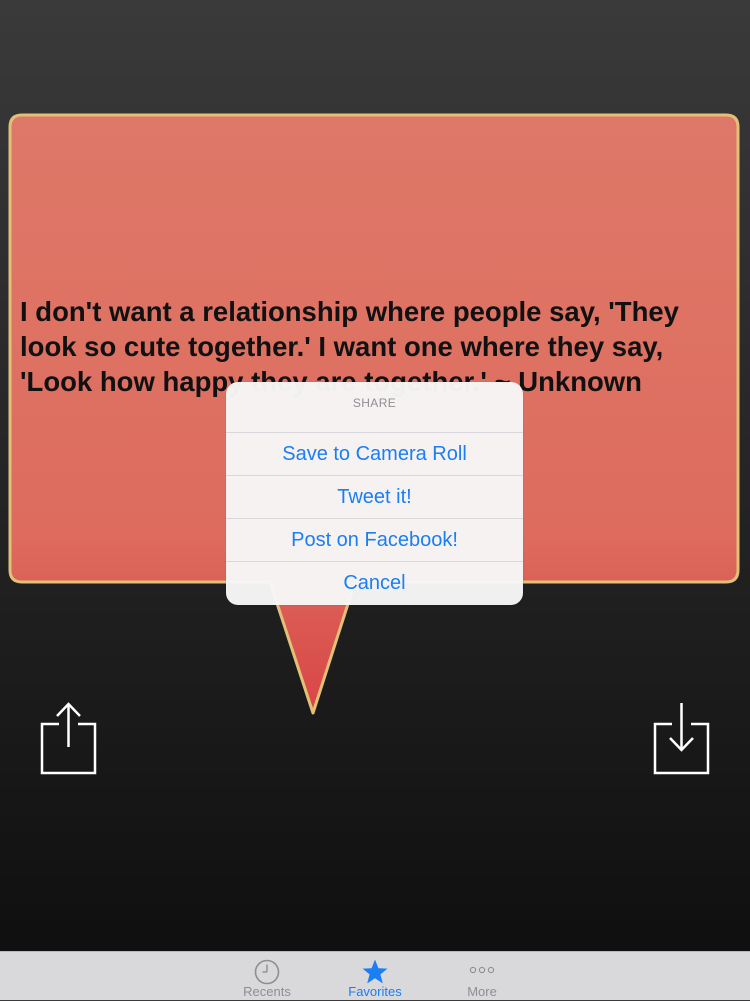 This screenshot has height=1001, width=750. Describe the element at coordinates (682, 738) in the screenshot. I see `download-icon` at that location.